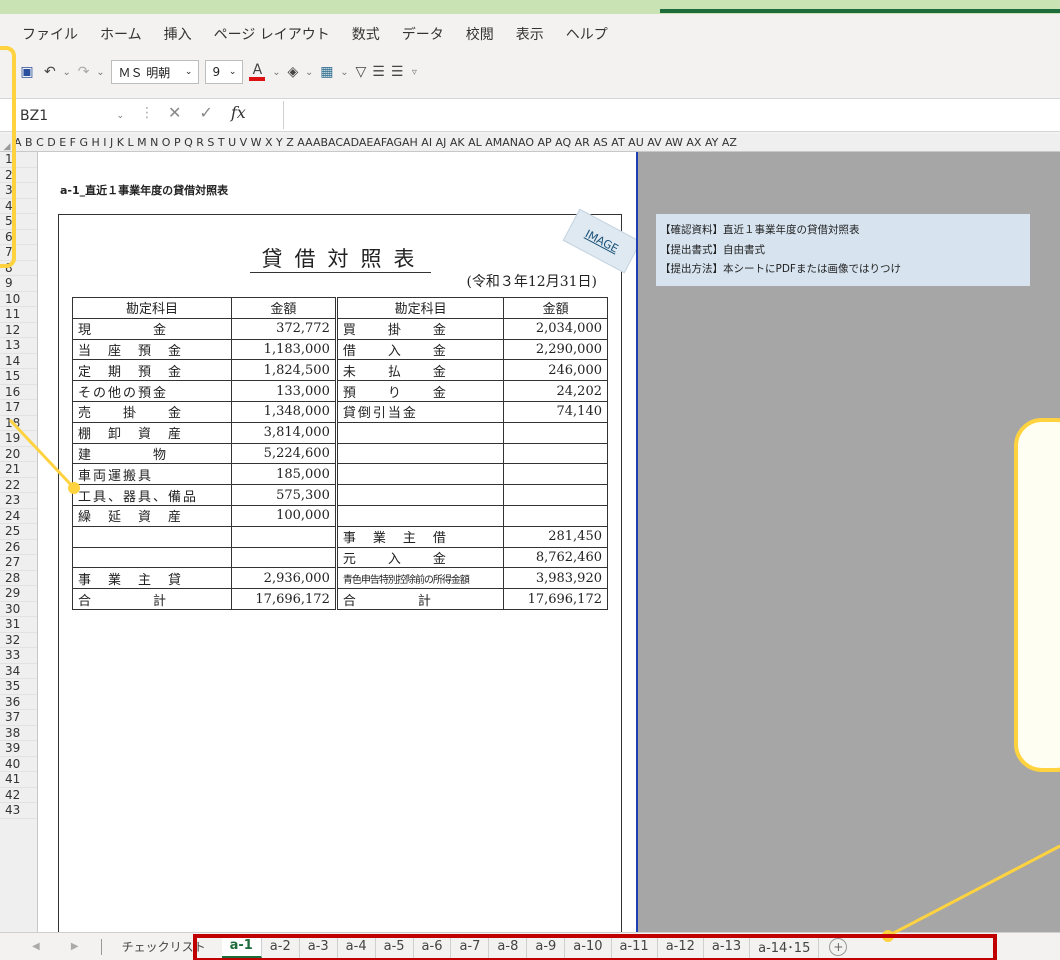 The width and height of the screenshot is (1060, 960). I want to click on row-number: 30, so click(18, 609).